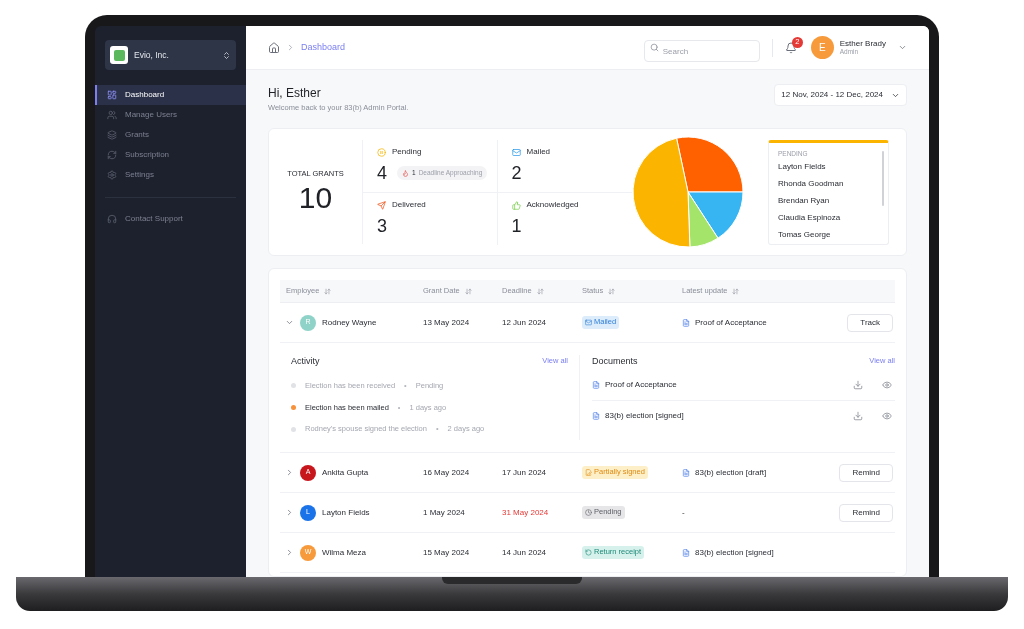 This screenshot has width=1024, height=629. Describe the element at coordinates (731, 322) in the screenshot. I see `table-cell: Proof of Acceptance` at that location.